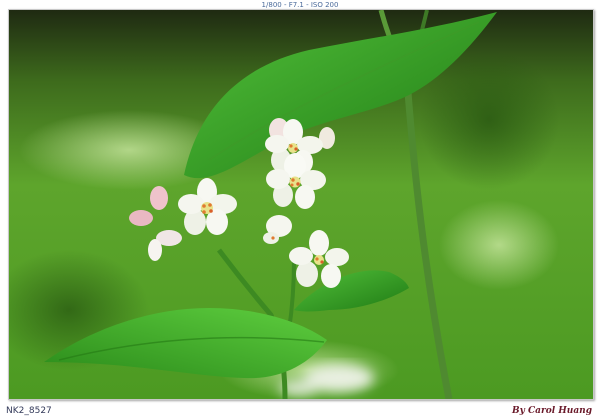 The height and width of the screenshot is (420, 600). What do you see at coordinates (29, 411) in the screenshot?
I see `file-name: NK2_8527` at bounding box center [29, 411].